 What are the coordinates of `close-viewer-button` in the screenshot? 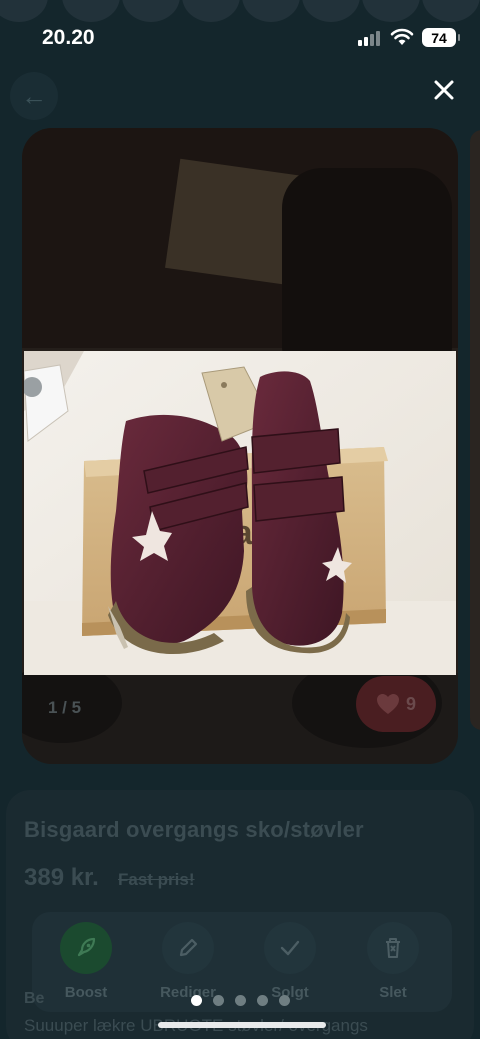 It's located at (444, 90).